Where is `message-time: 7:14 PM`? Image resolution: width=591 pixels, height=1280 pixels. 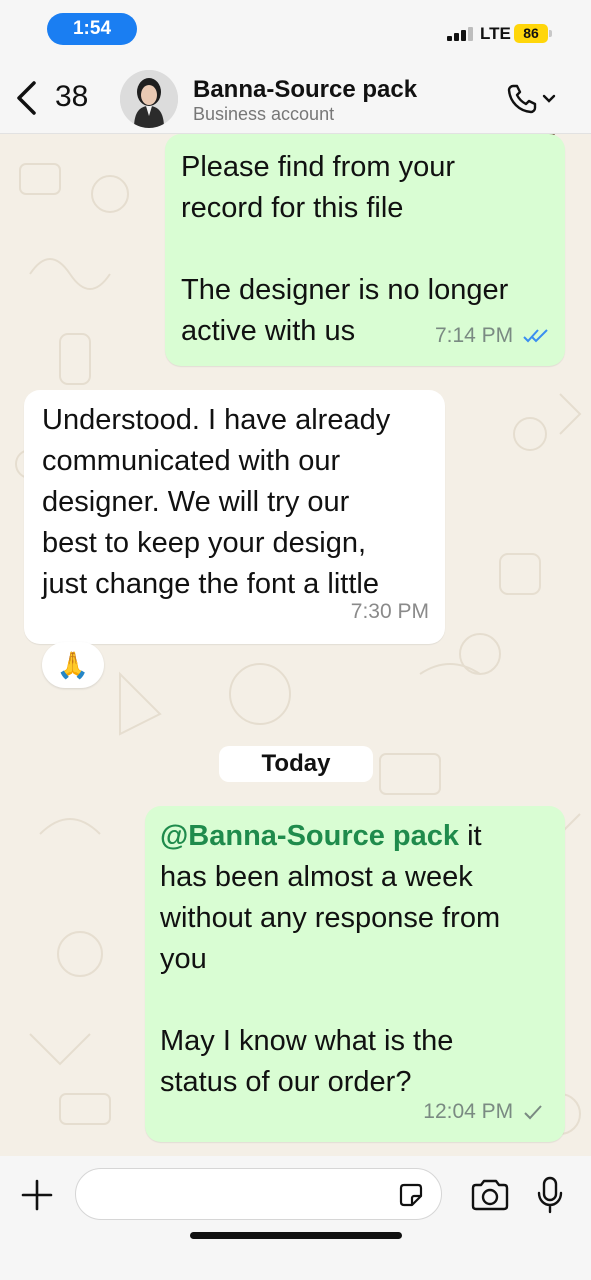
message-time: 7:14 PM is located at coordinates (474, 335).